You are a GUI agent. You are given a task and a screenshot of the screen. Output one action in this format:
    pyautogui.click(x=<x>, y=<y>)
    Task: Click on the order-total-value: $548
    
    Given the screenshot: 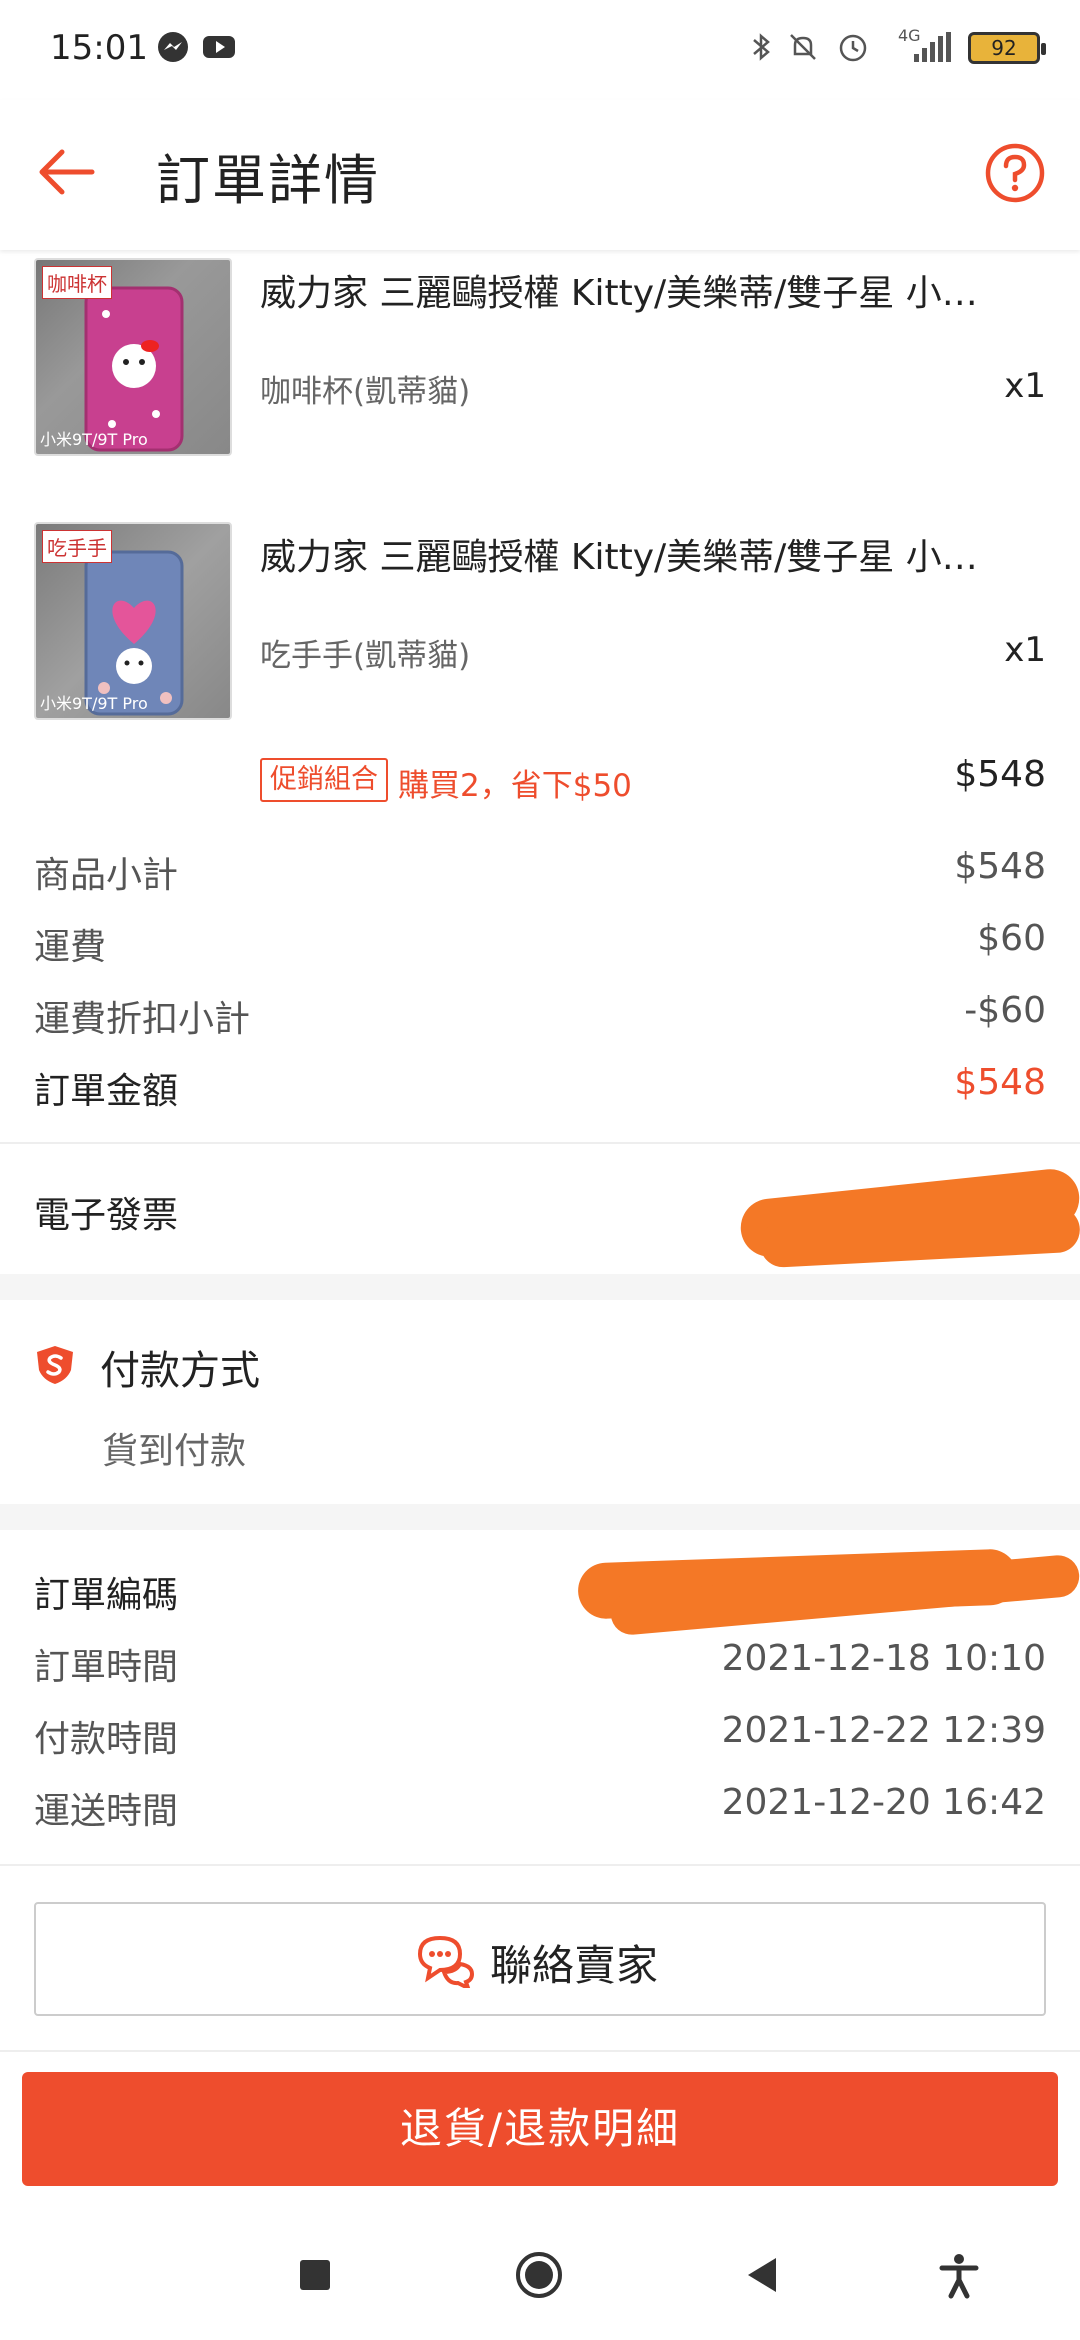 What is the action you would take?
    pyautogui.click(x=1000, y=1082)
    